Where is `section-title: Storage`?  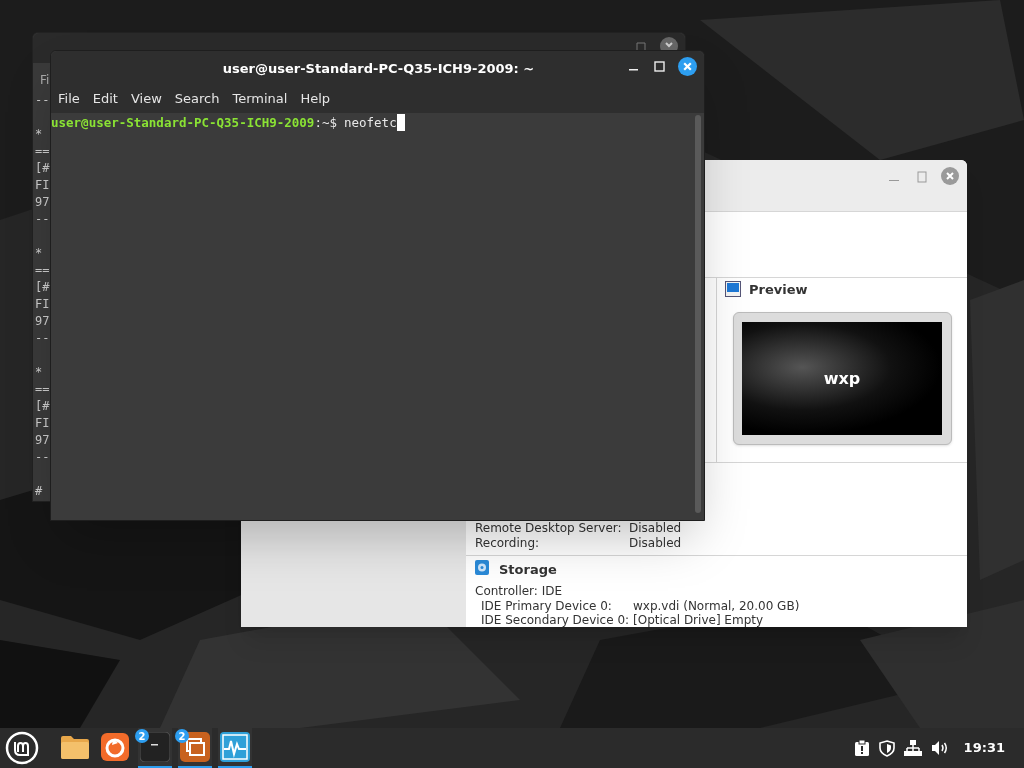 section-title: Storage is located at coordinates (528, 570).